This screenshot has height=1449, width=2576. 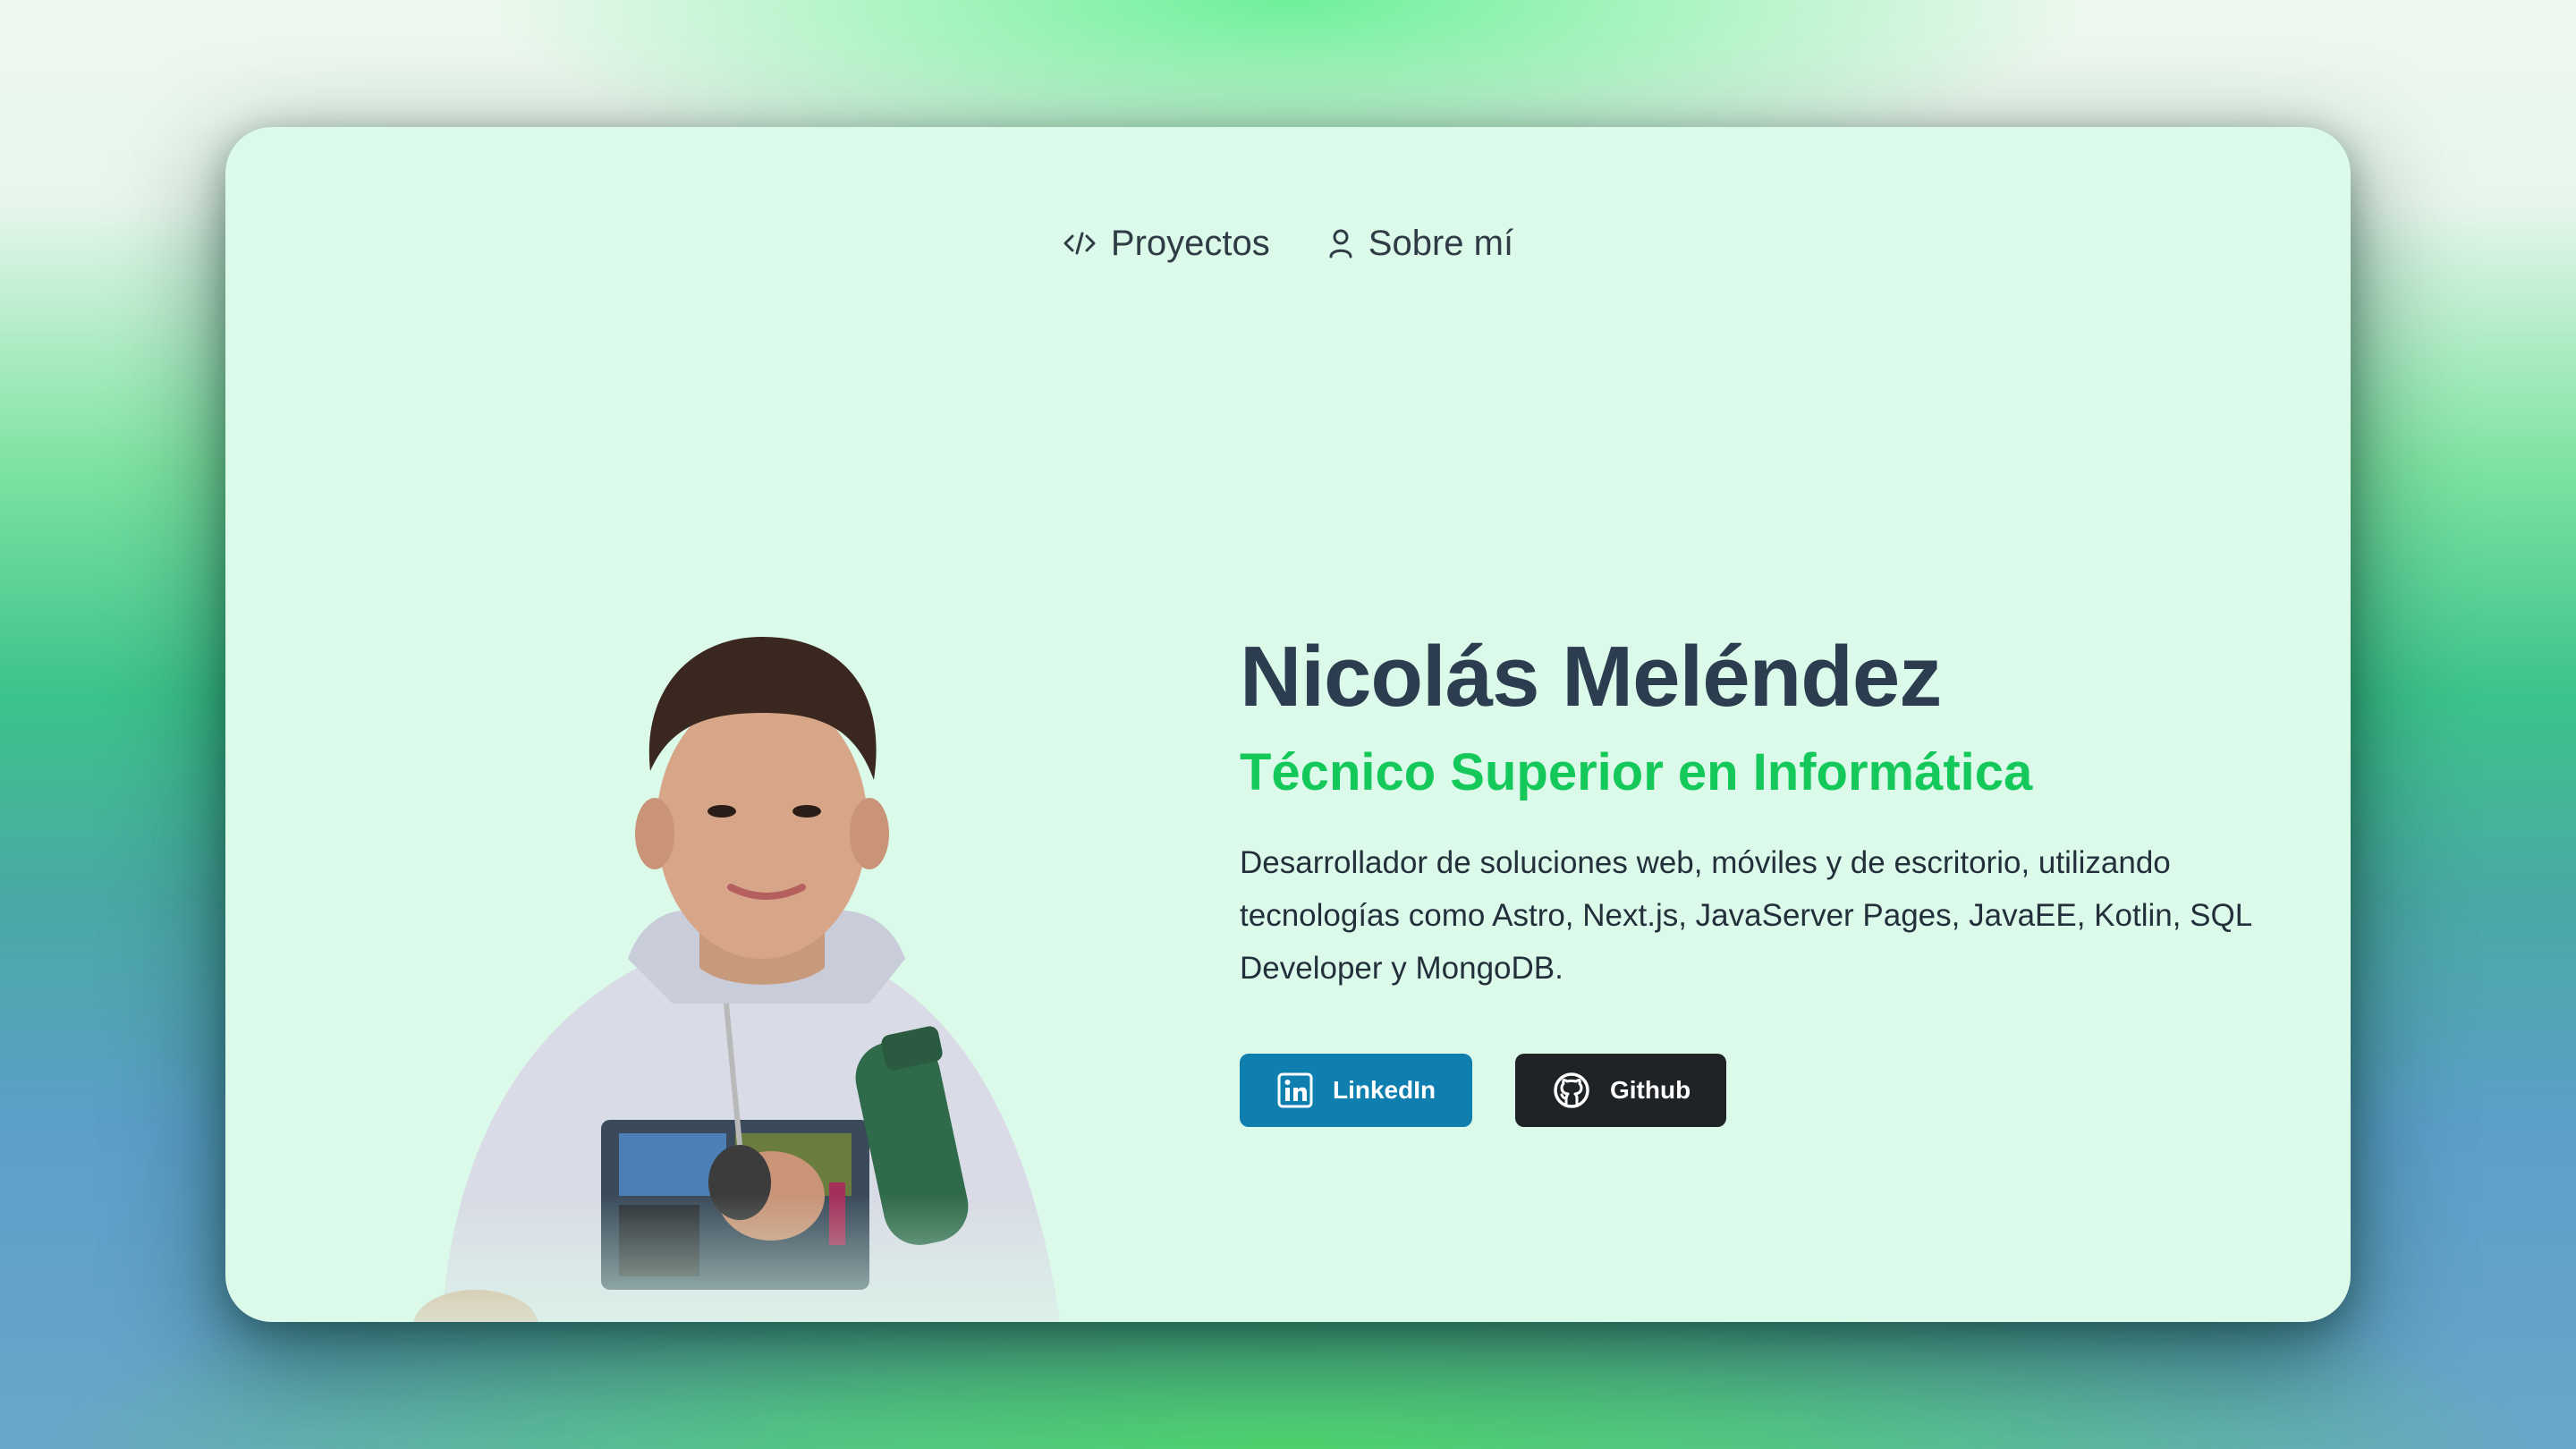 What do you see at coordinates (1190, 243) in the screenshot?
I see `nav-label-proyectos: Proyectos` at bounding box center [1190, 243].